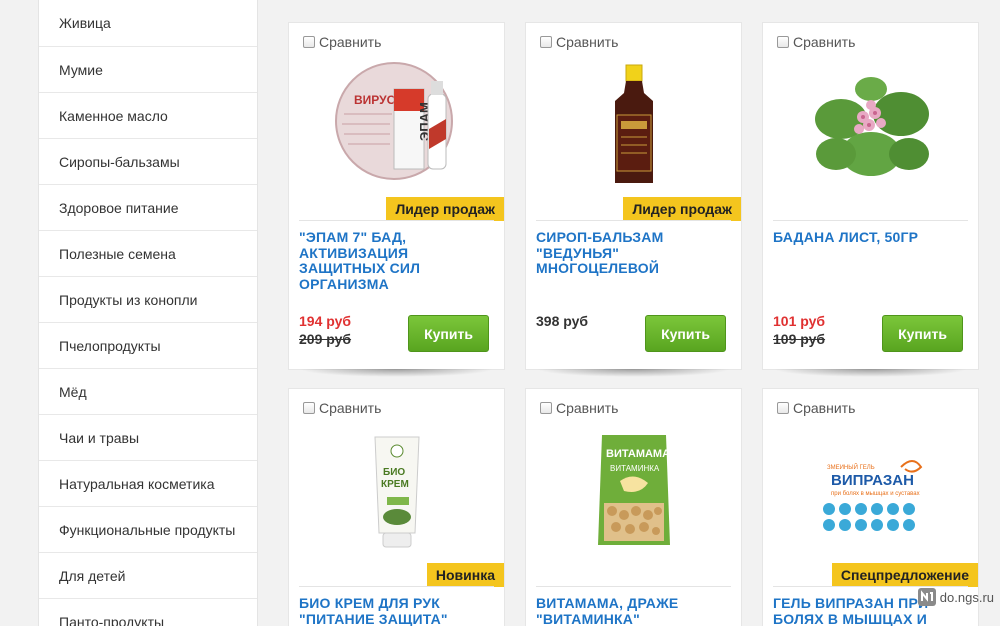  Describe the element at coordinates (117, 253) in the screenshot. I see `sidebar-item-label: Полезные семена` at that location.